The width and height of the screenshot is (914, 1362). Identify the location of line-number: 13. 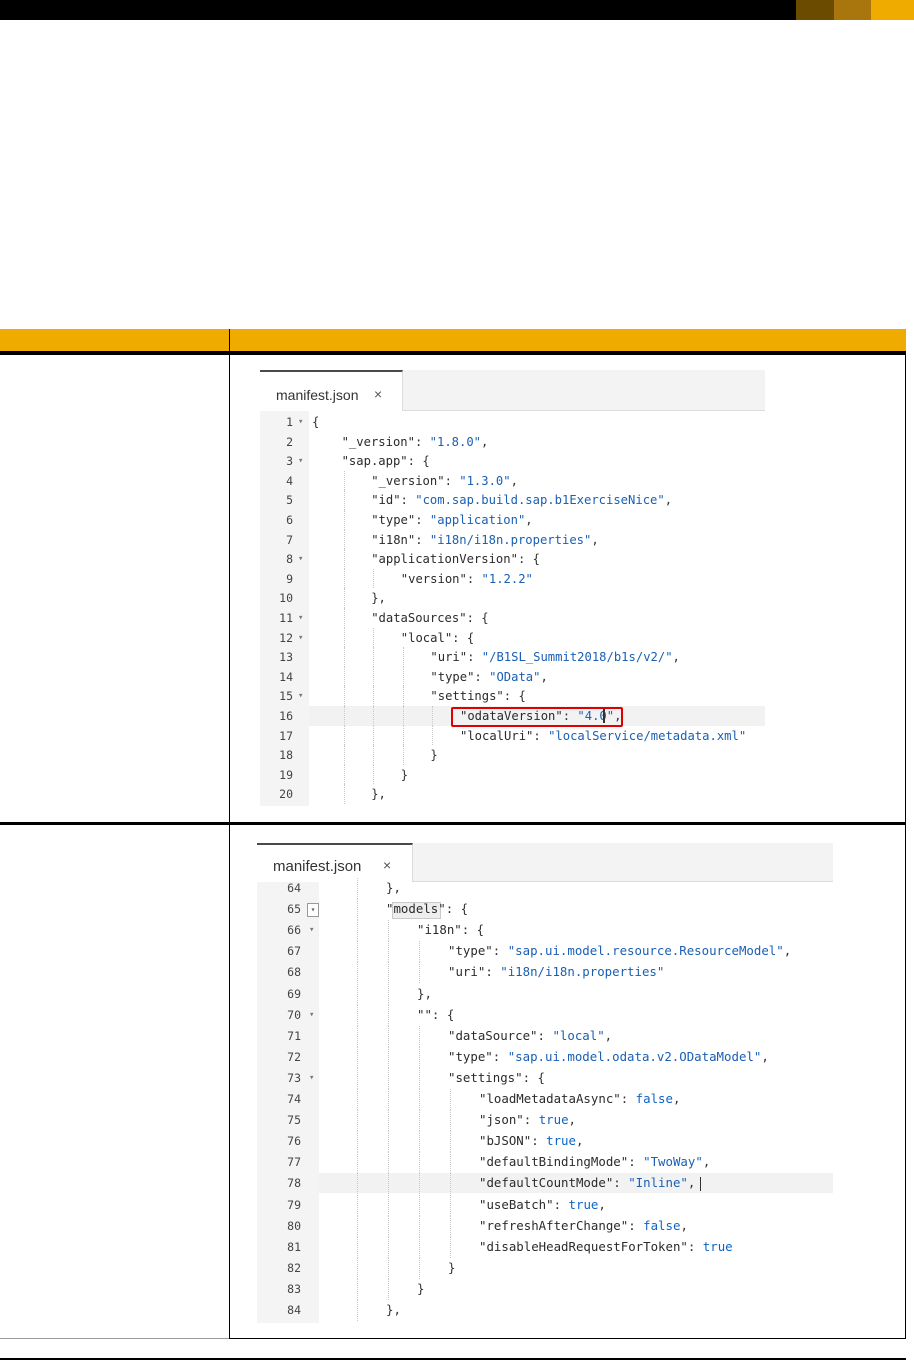
(286, 657).